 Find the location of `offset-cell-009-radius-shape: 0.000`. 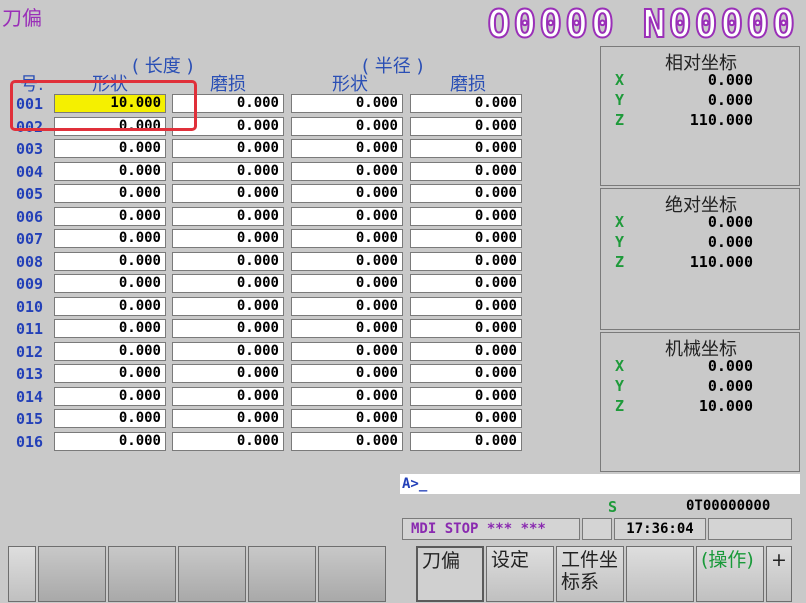

offset-cell-009-radius-shape: 0.000 is located at coordinates (347, 283).